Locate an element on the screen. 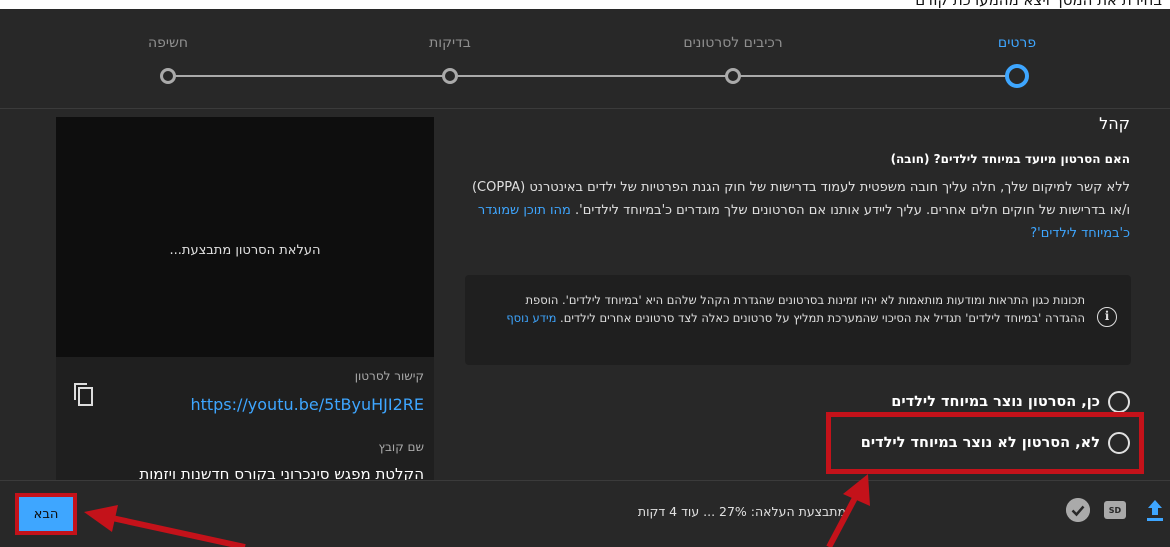 This screenshot has height=547, width=1170. audience-question: האם הסרטון מיועד במיוחד לילדים? (חובה) is located at coordinates (1010, 159).